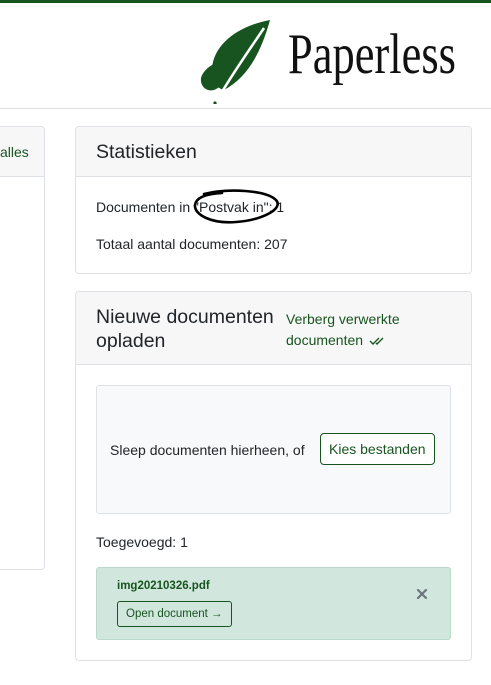  Describe the element at coordinates (372, 54) in the screenshot. I see `brand-name: Paperless` at that location.